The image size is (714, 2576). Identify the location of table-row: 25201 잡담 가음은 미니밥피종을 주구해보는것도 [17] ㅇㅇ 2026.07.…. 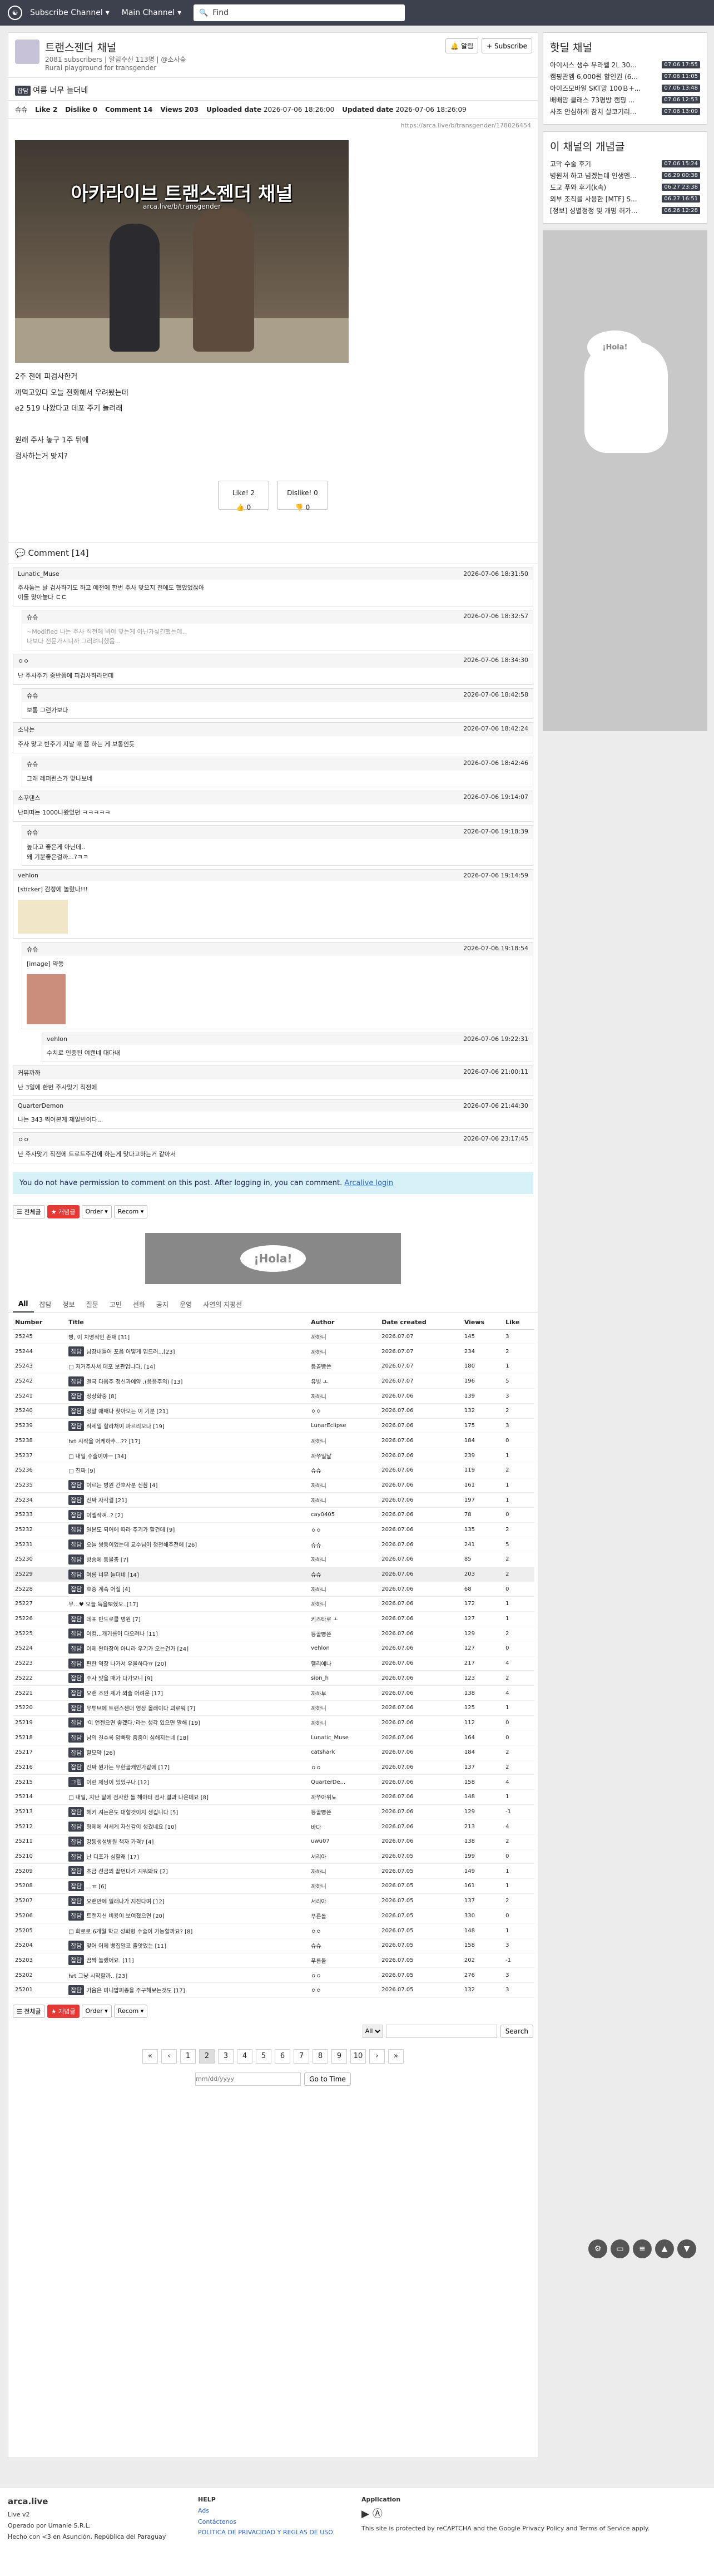
(273, 1990).